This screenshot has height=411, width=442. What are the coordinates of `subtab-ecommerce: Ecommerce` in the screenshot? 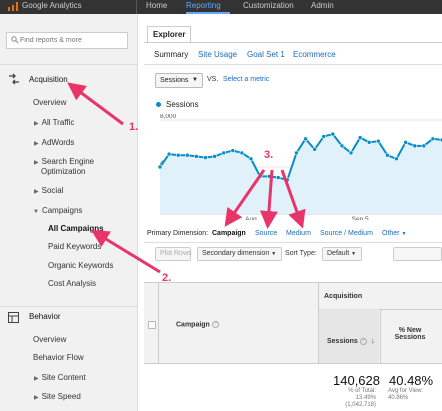 It's located at (314, 54).